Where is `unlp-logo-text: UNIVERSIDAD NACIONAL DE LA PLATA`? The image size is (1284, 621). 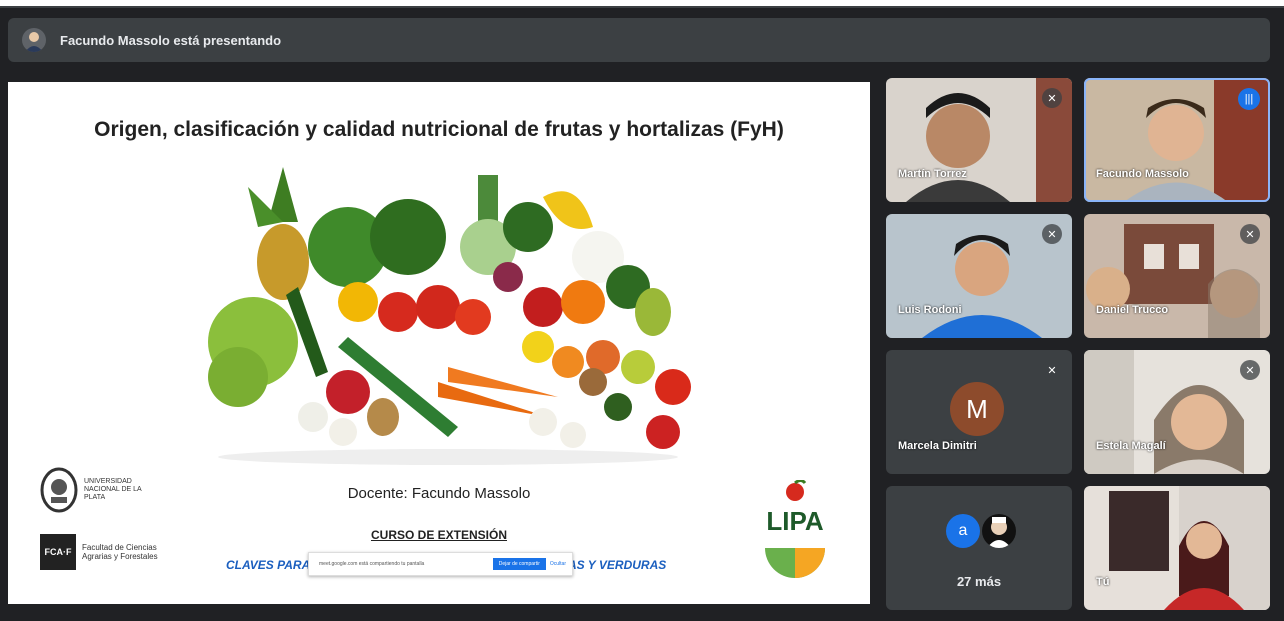 unlp-logo-text: UNIVERSIDAD NACIONAL DE LA PLATA is located at coordinates (113, 489).